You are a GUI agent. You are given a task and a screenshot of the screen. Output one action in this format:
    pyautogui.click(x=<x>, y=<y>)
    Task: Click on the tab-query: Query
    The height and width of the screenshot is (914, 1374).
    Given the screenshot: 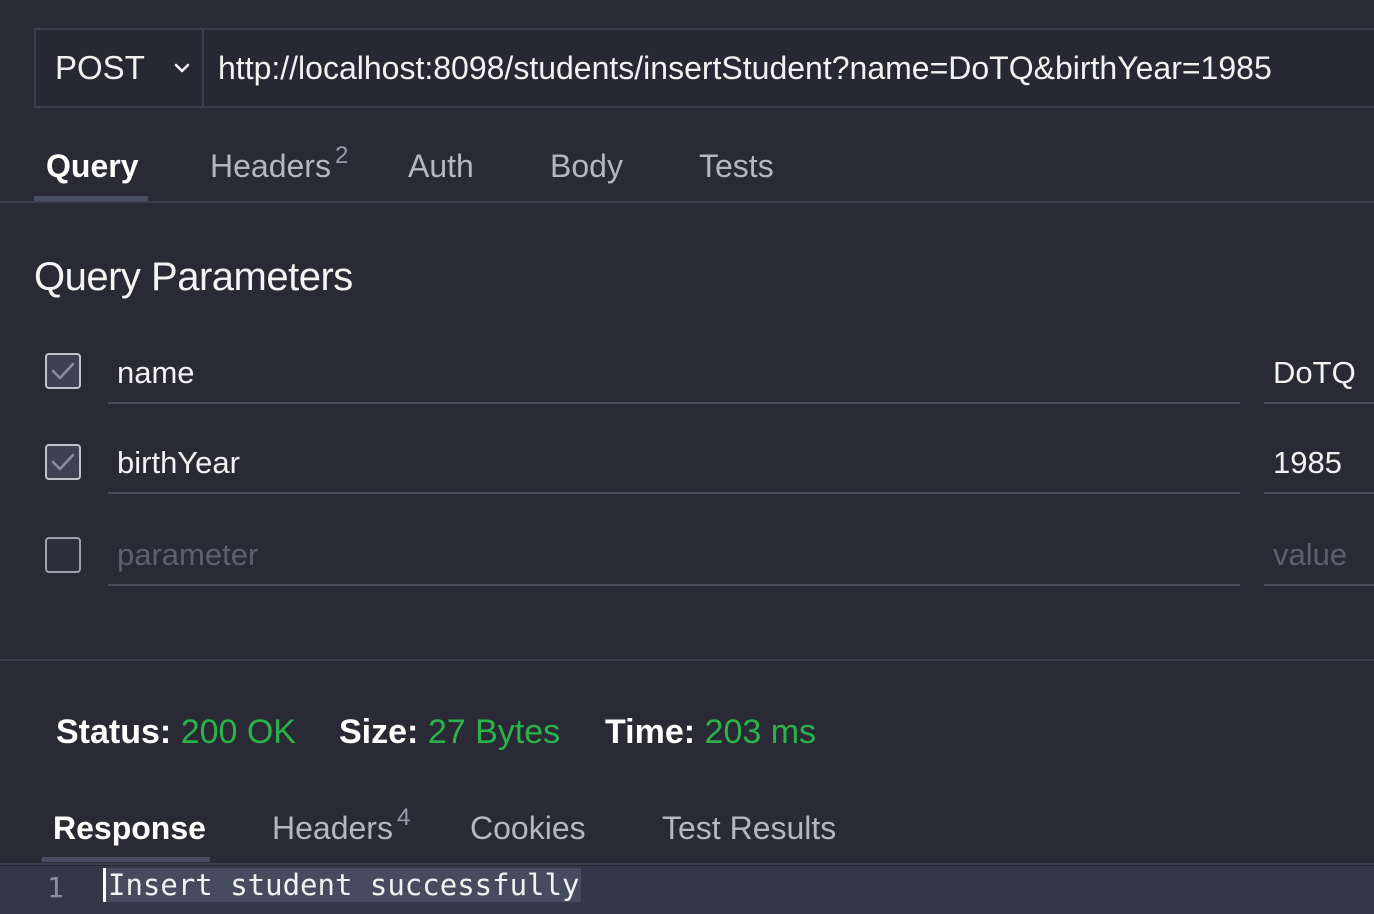 What is the action you would take?
    pyautogui.click(x=92, y=166)
    